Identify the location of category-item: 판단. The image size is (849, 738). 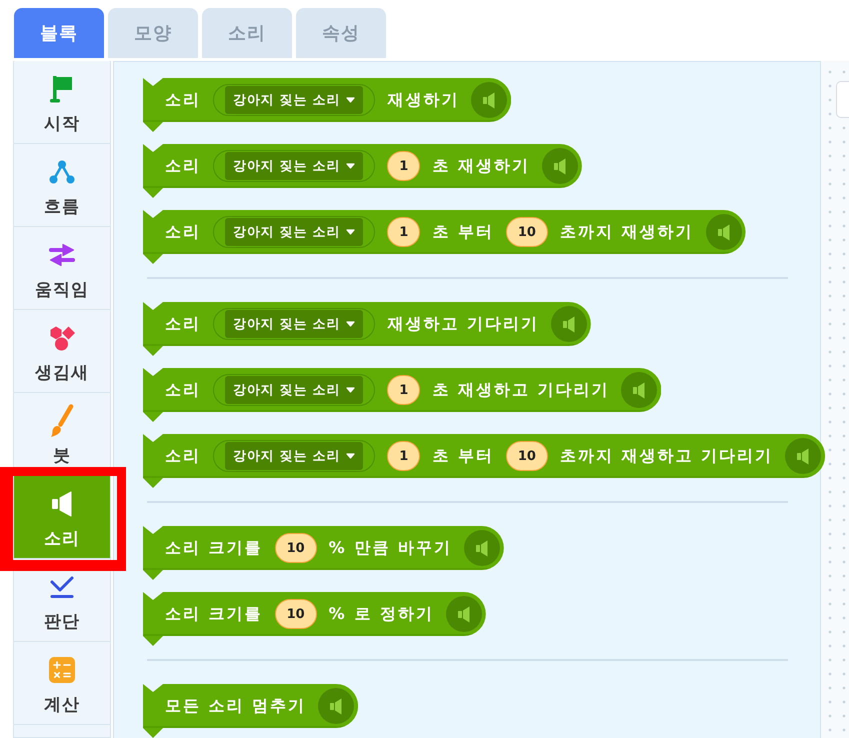
(62, 600).